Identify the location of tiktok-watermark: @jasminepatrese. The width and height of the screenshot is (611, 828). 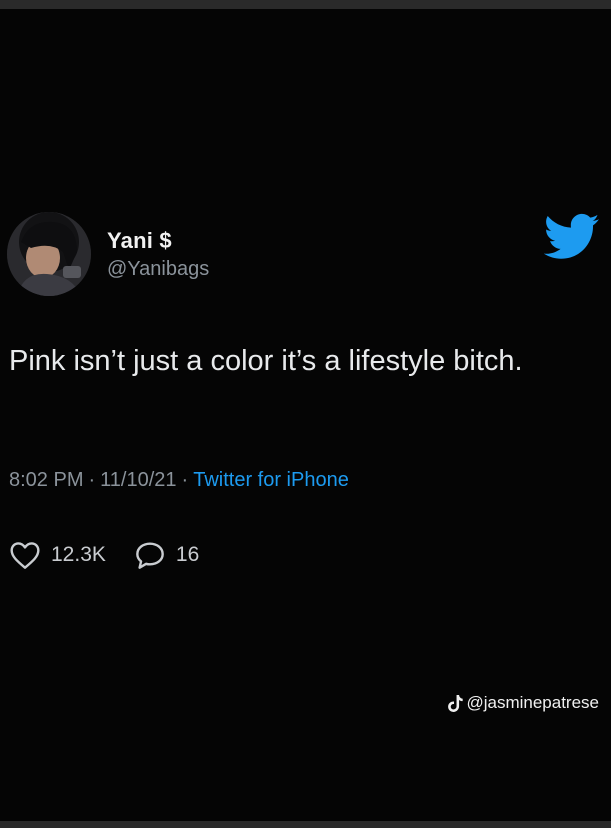
(523, 703).